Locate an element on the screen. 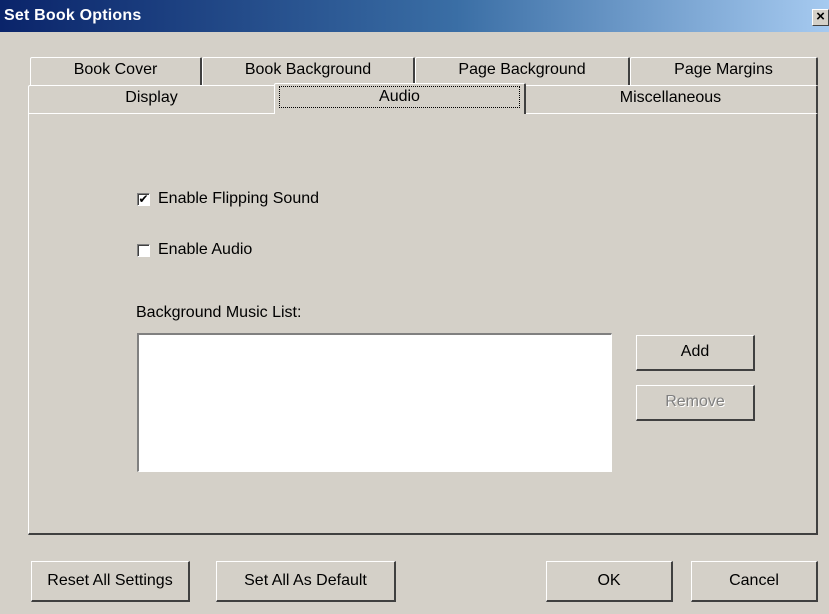  ok-button: OK is located at coordinates (609, 581).